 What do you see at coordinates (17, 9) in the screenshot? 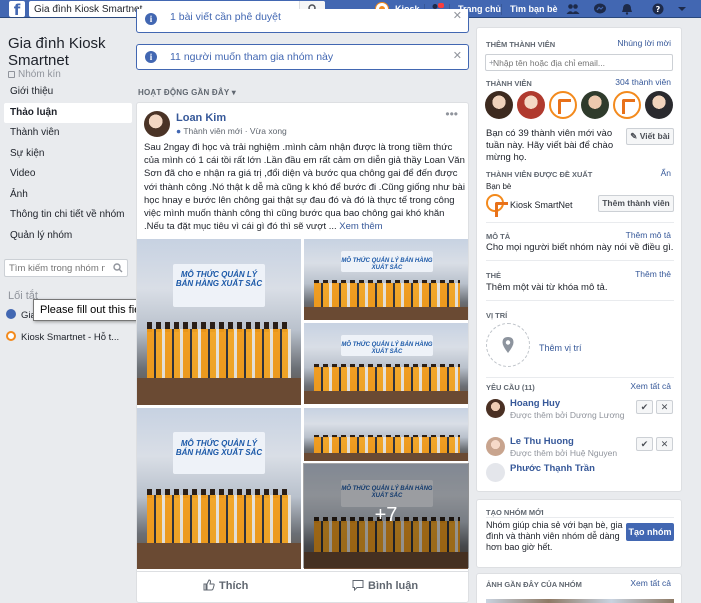
I see `facebook-logo-icon: f` at bounding box center [17, 9].